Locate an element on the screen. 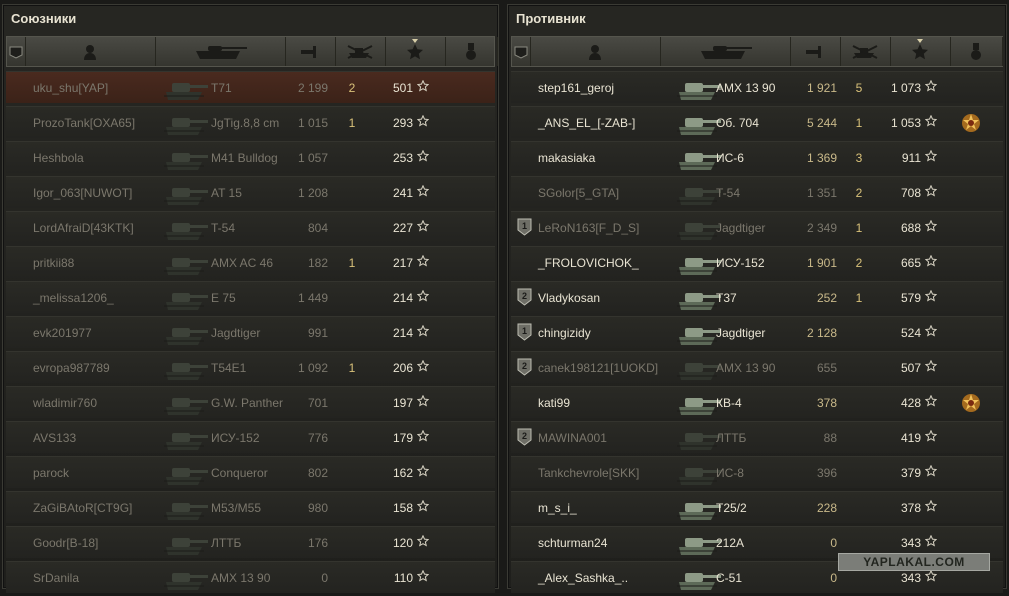  xp-value: 378 is located at coordinates (910, 508).